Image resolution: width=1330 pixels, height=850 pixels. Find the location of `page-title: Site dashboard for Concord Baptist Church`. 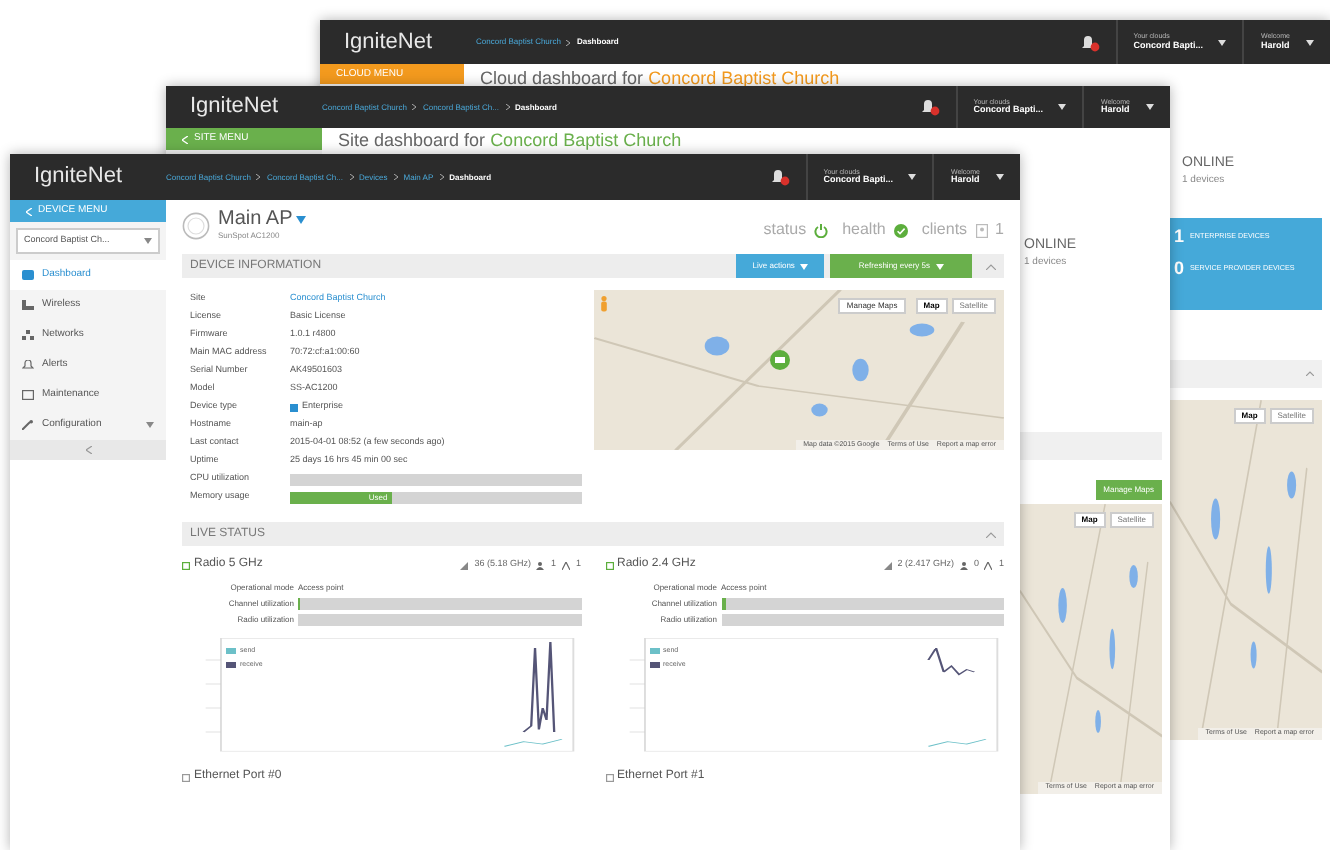

page-title: Site dashboard for Concord Baptist Church is located at coordinates (510, 141).